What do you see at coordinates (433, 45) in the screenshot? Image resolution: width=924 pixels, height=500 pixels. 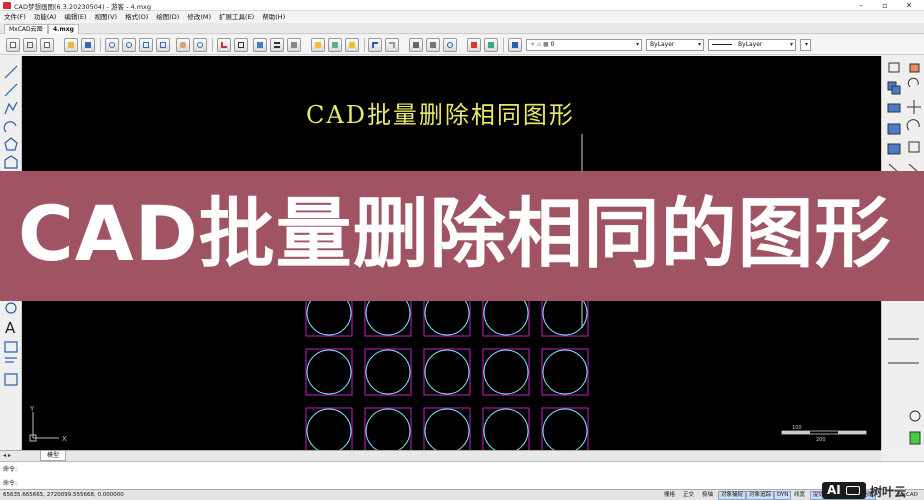 I see `print-preview-icon` at bounding box center [433, 45].